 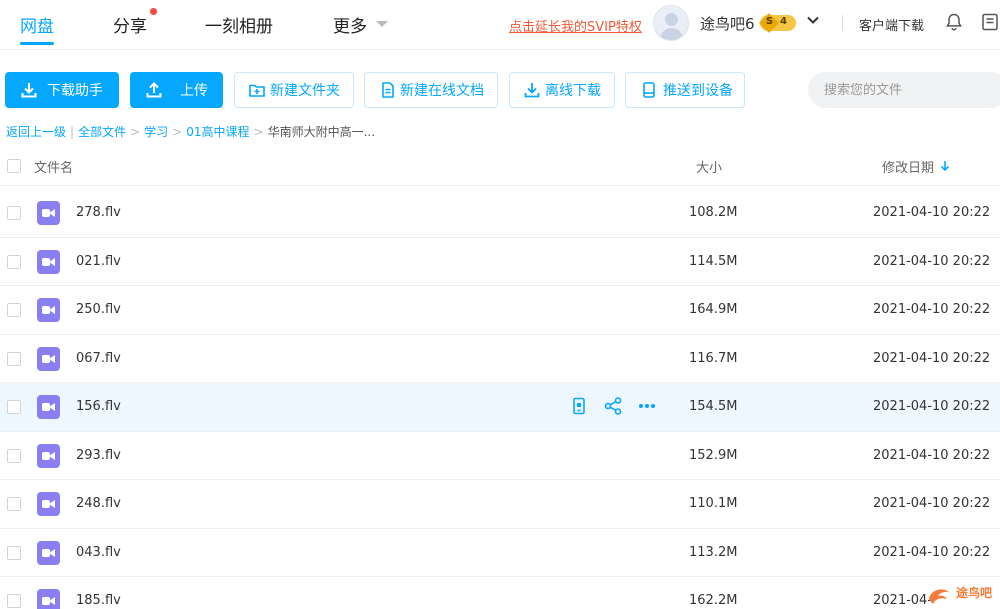 I want to click on table-row: 067.flv 116.7M 2021-04-10 20:22, so click(x=500, y=359).